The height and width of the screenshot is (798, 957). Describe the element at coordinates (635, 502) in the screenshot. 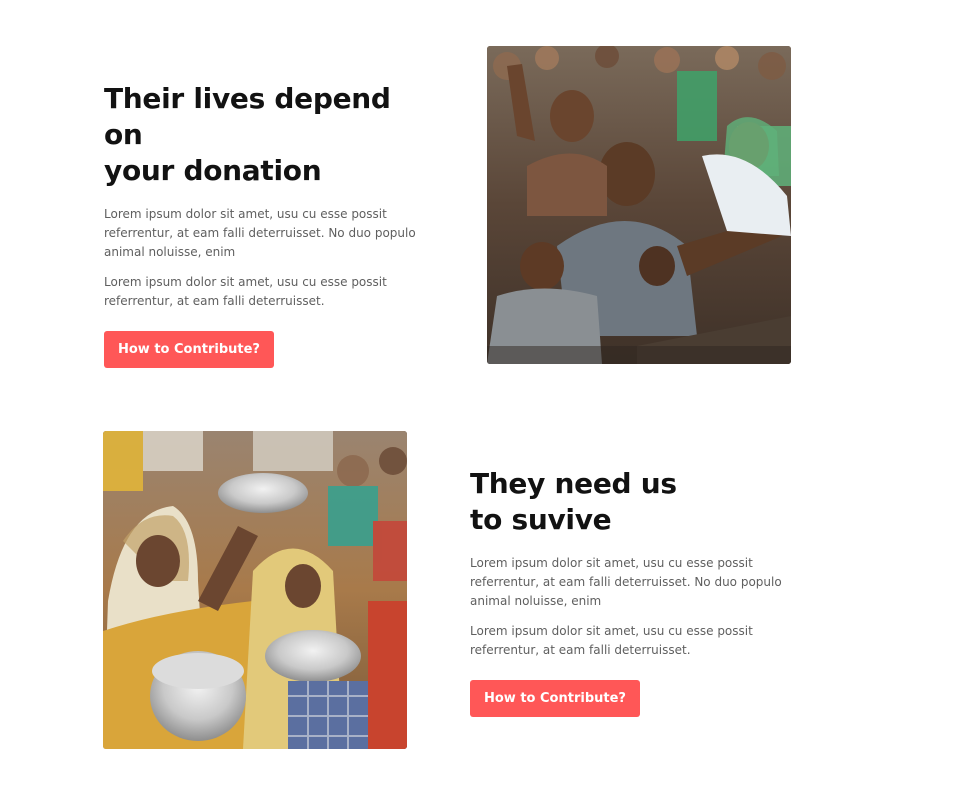

I see `section-heading: They need us to suvive` at that location.